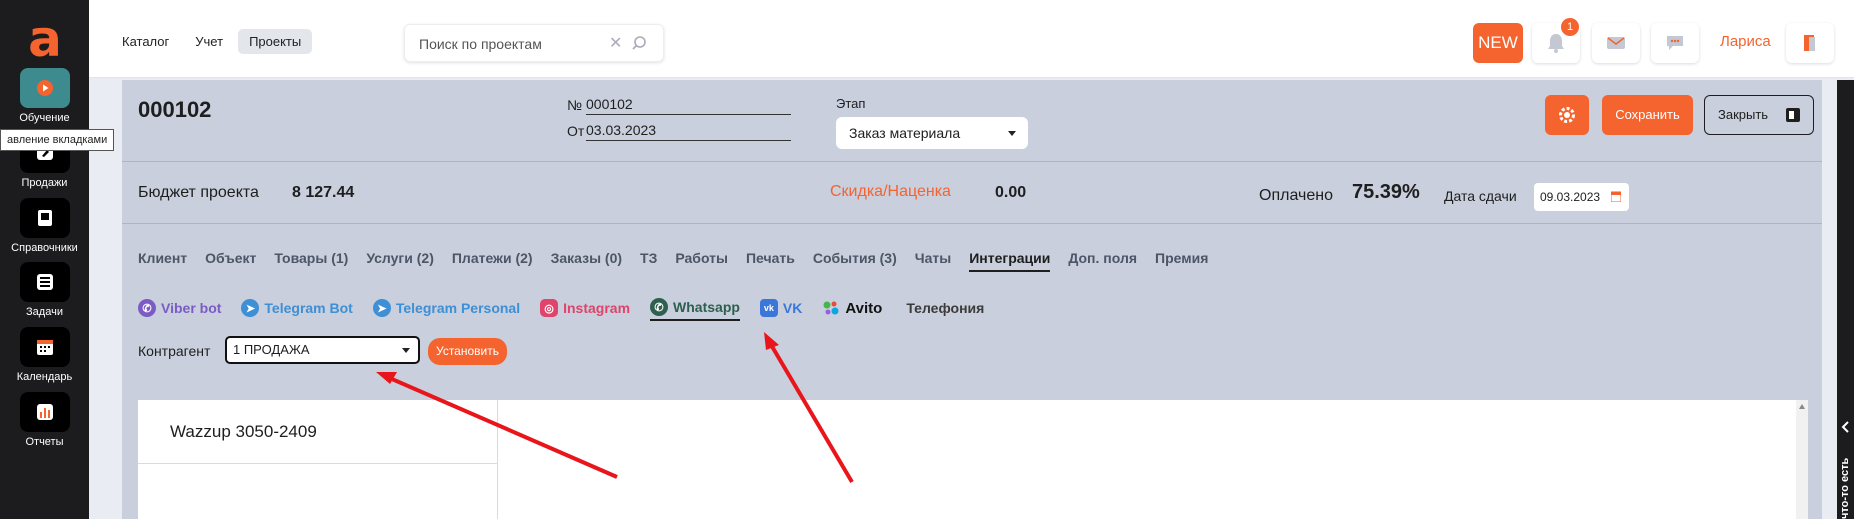 The width and height of the screenshot is (1854, 519). Describe the element at coordinates (209, 41) in the screenshot. I see `crumb-accounting: Учет` at that location.